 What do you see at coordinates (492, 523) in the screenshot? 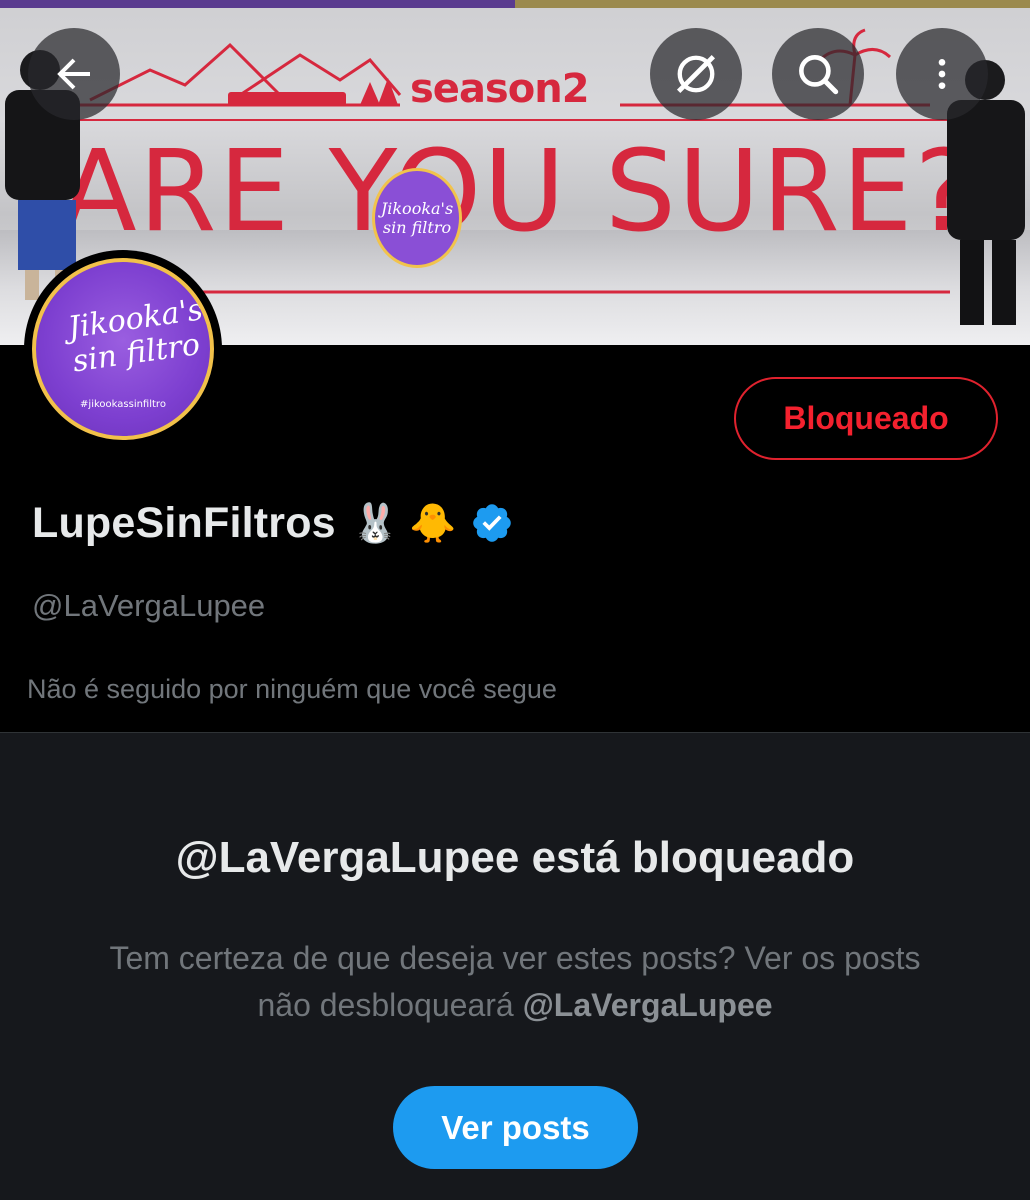
I see `verified-badge-icon` at bounding box center [492, 523].